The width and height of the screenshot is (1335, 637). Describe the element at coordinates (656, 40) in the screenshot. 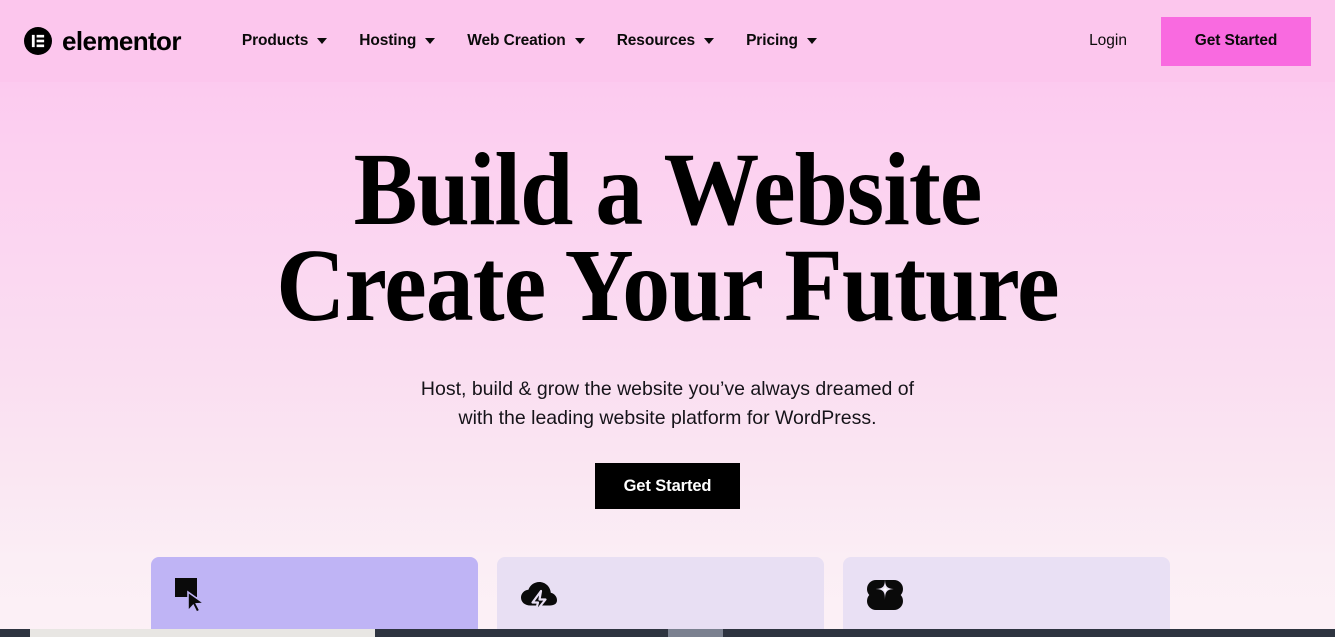

I see `nav-label: Resources` at that location.